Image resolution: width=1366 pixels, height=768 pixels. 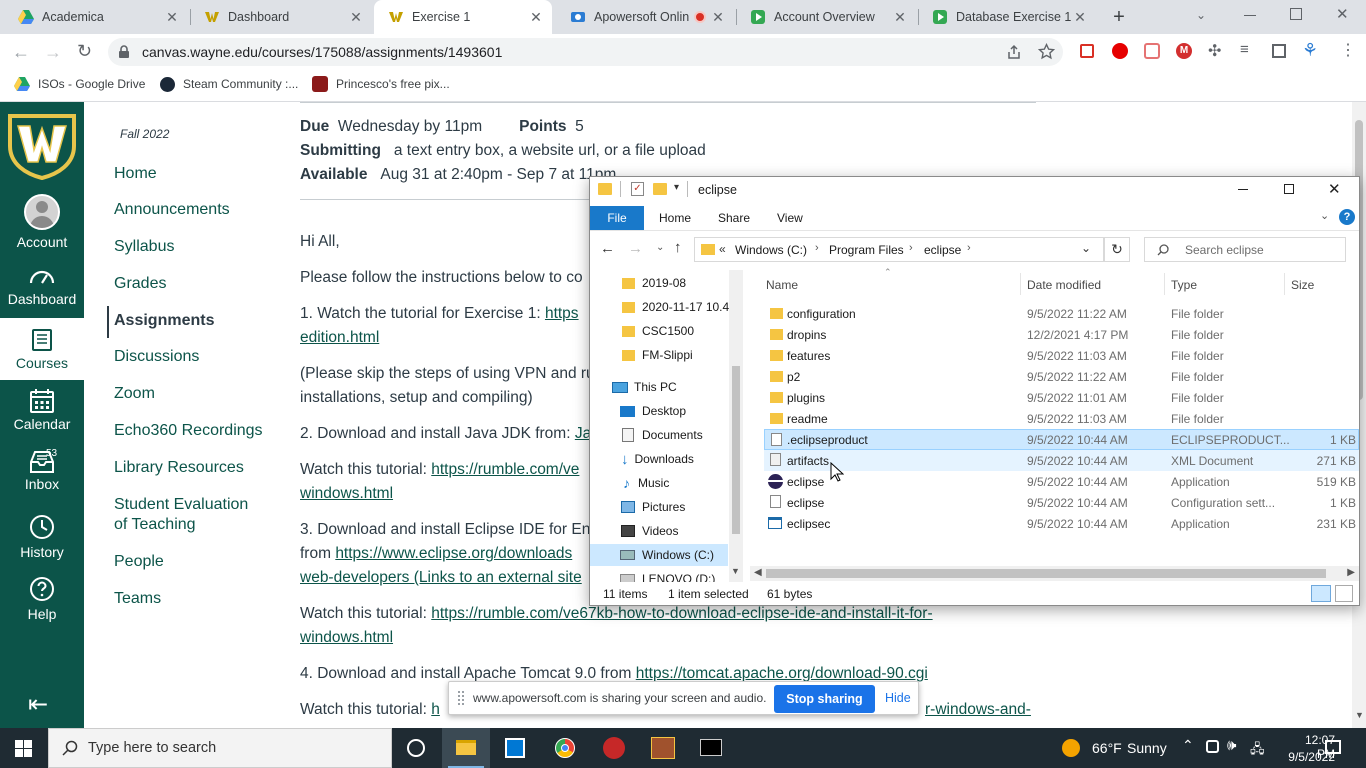 What do you see at coordinates (505, 469) in the screenshot?
I see `step-2-tutorial-link: https://rumble.com/ve` at bounding box center [505, 469].